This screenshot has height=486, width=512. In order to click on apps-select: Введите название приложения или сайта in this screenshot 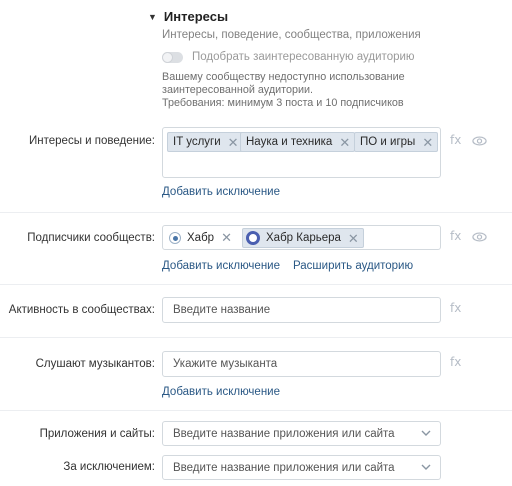, I will do `click(301, 433)`.